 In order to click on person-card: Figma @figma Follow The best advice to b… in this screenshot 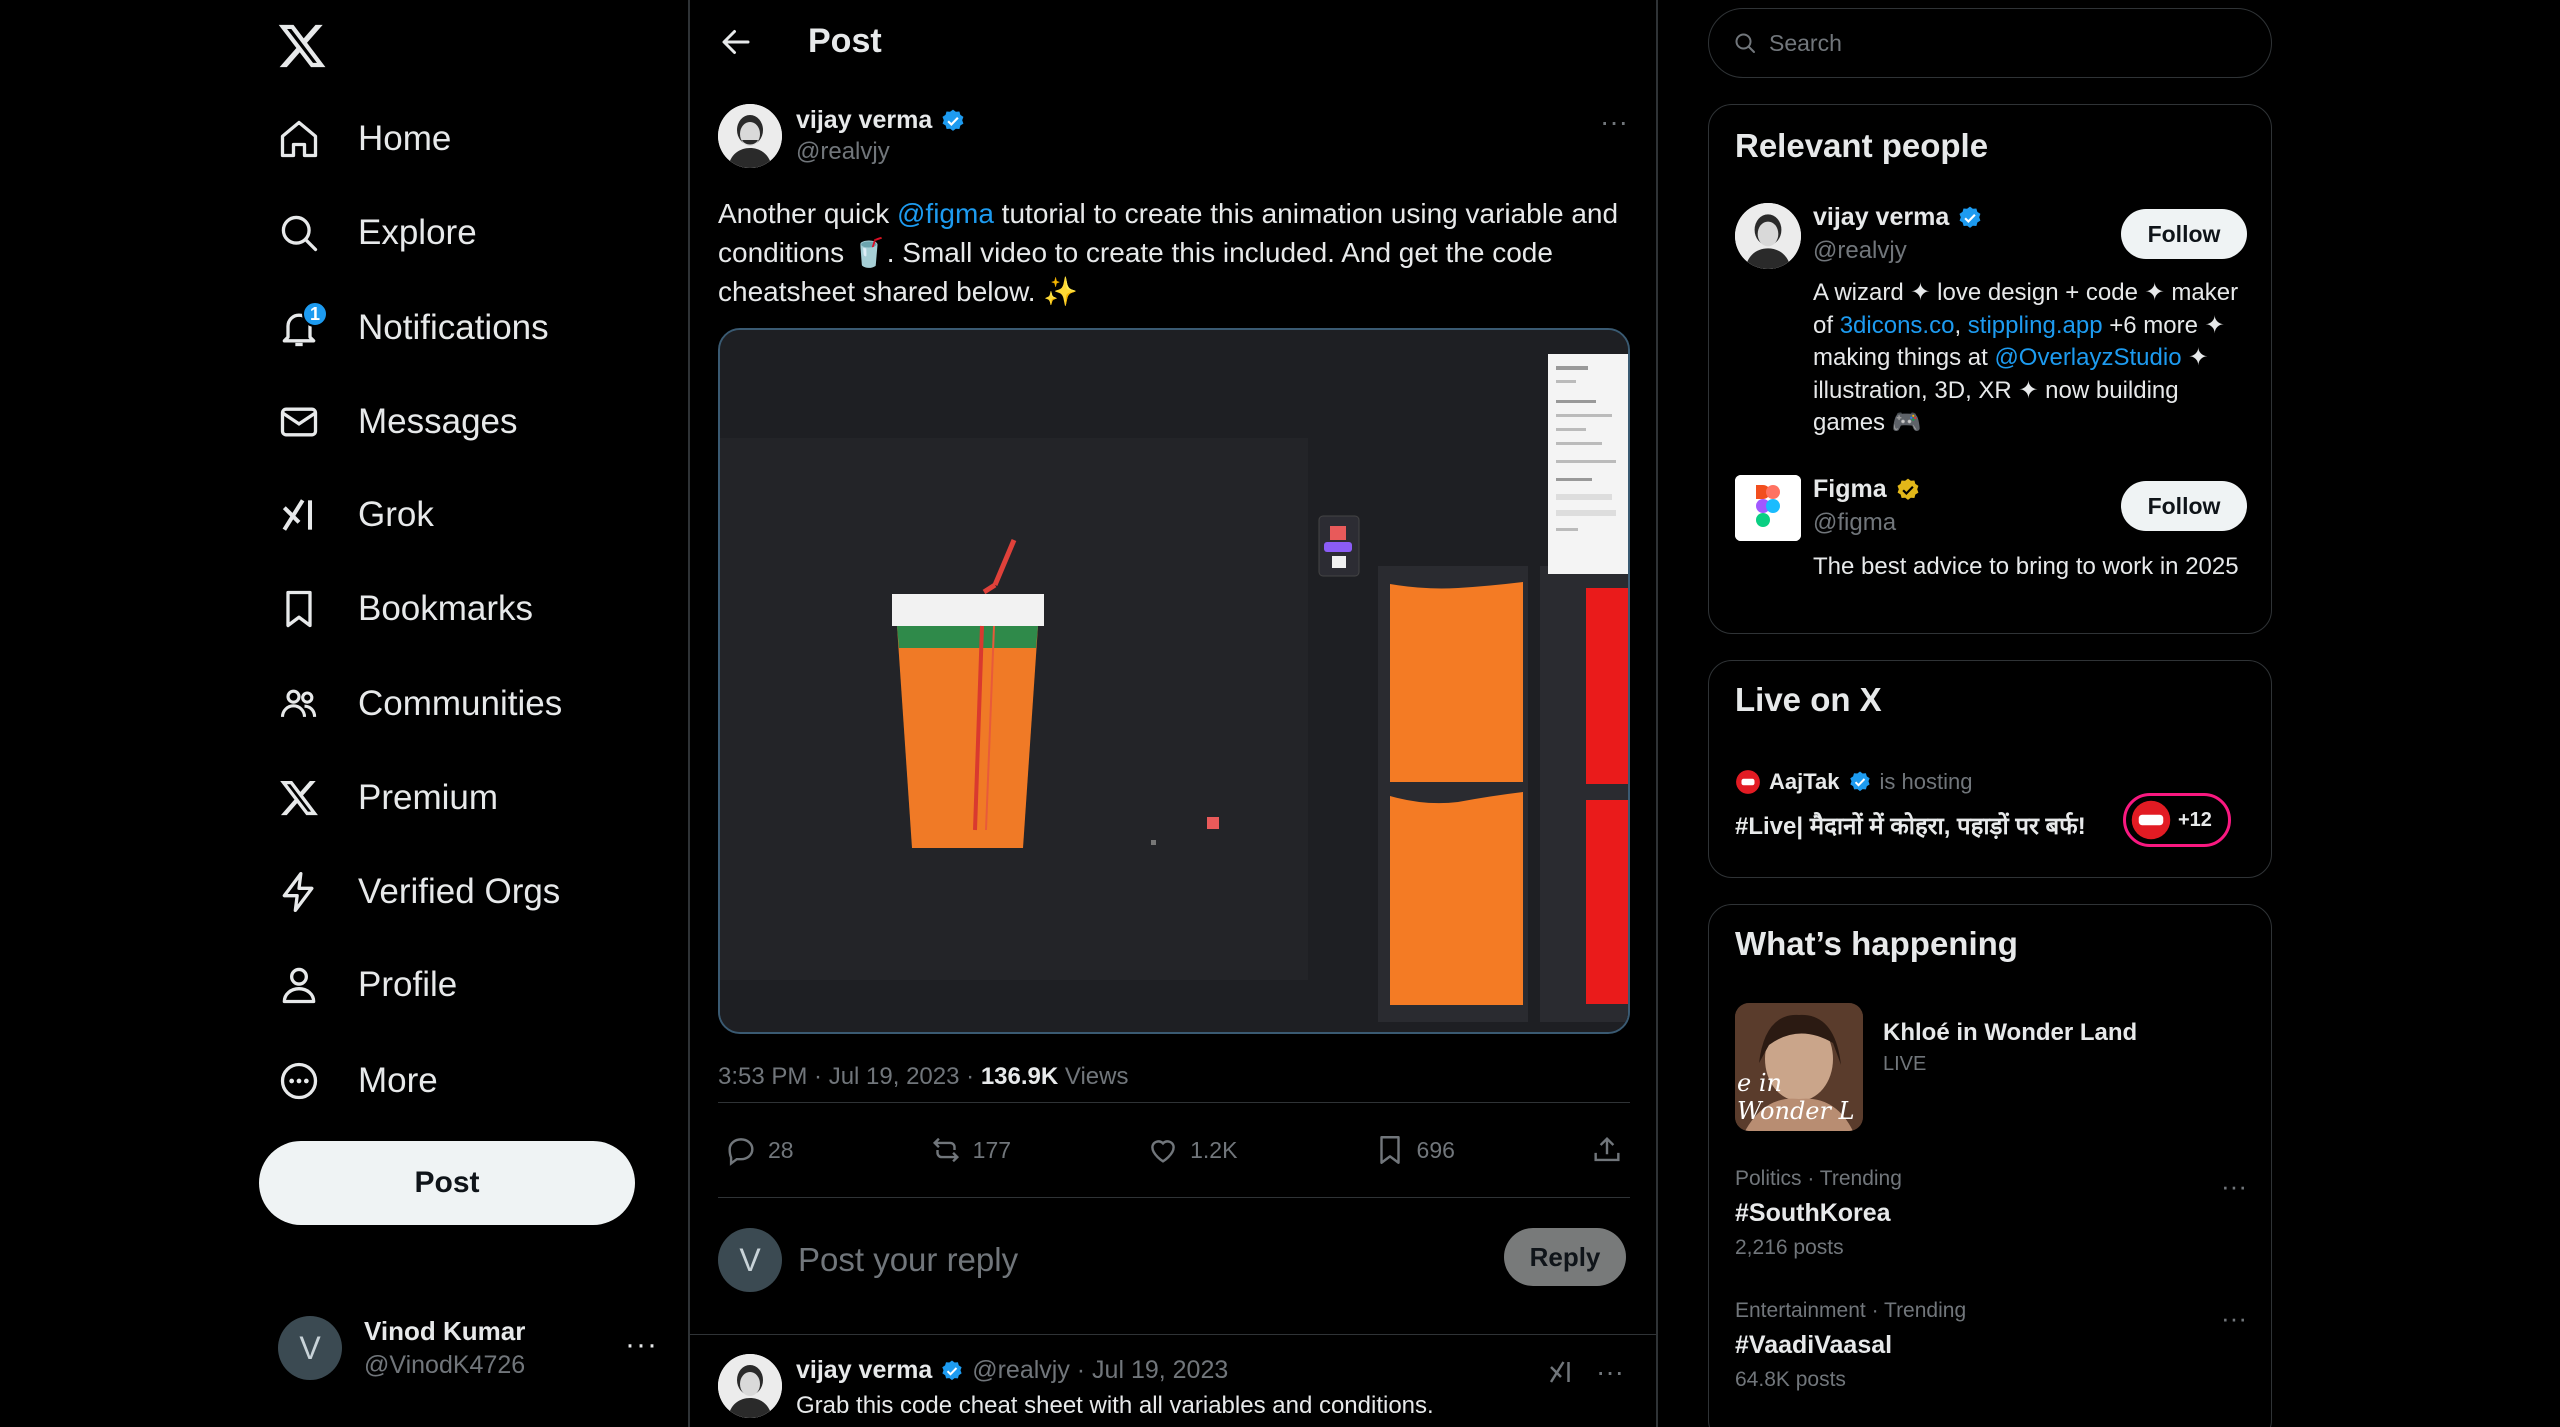, I will do `click(1991, 545)`.